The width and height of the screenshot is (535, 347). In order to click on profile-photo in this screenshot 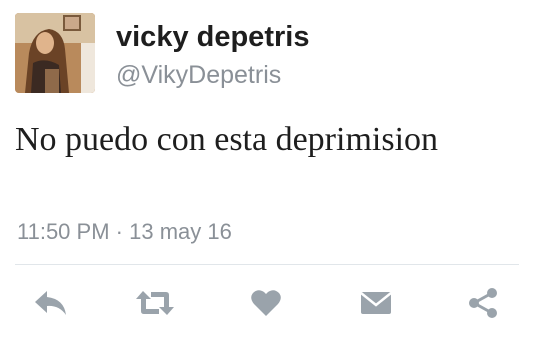, I will do `click(55, 53)`.